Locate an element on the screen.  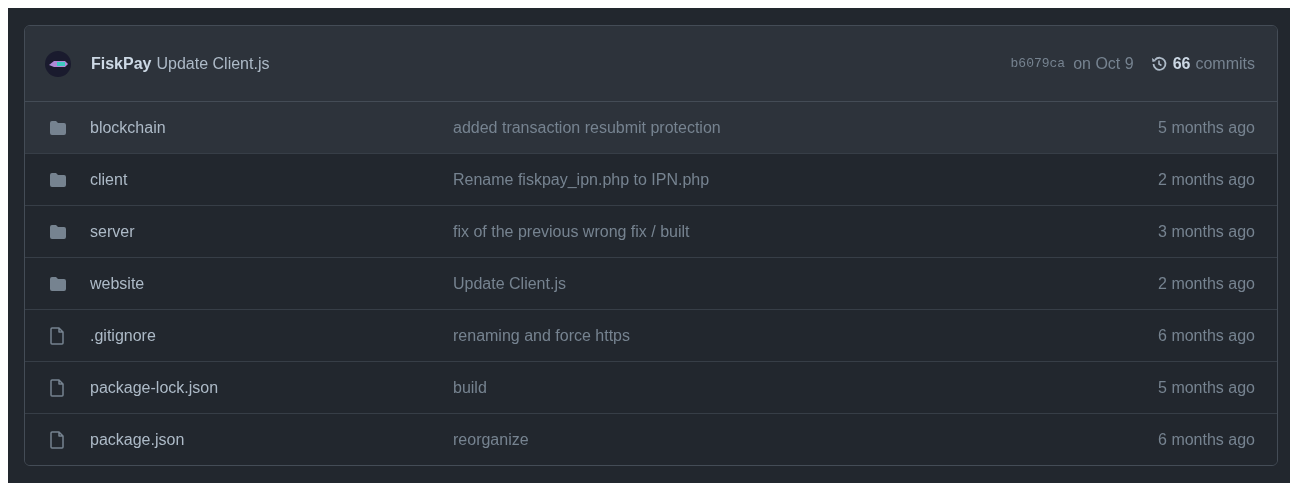
commits-link: 66 commits is located at coordinates (1202, 63).